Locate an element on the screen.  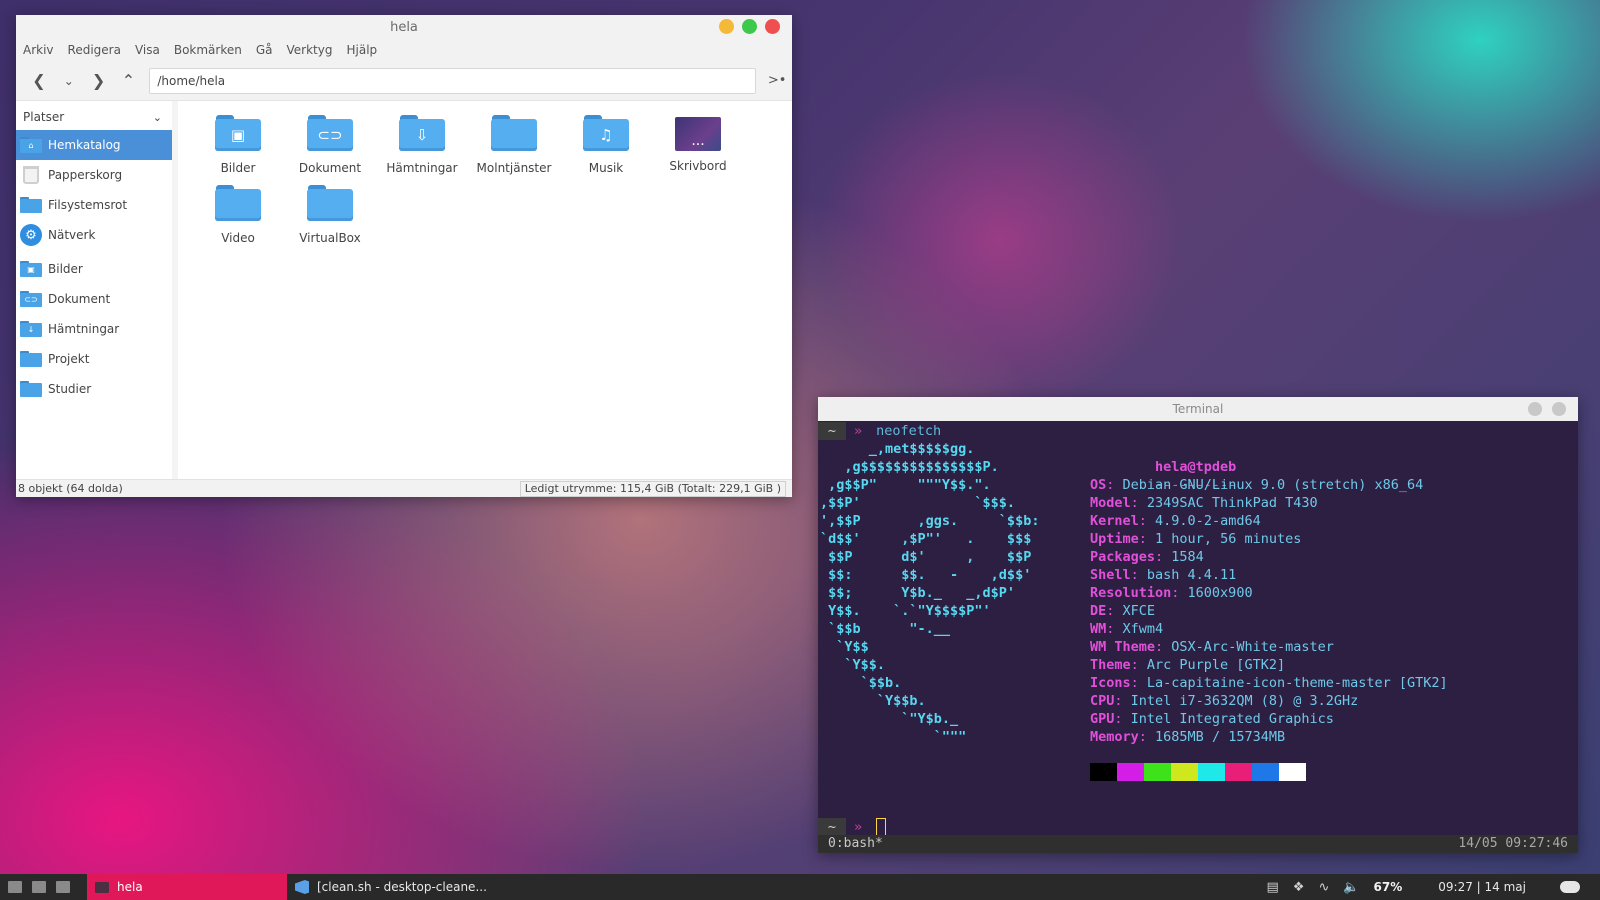
weather-icon is located at coordinates (1570, 887).